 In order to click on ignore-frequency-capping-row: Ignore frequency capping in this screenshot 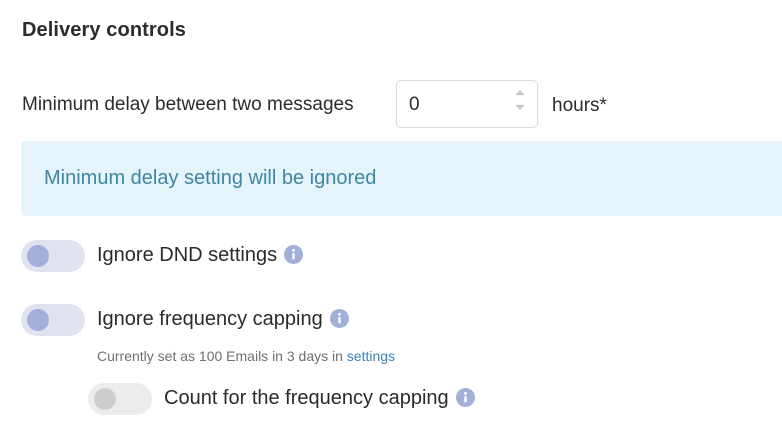, I will do `click(231, 321)`.